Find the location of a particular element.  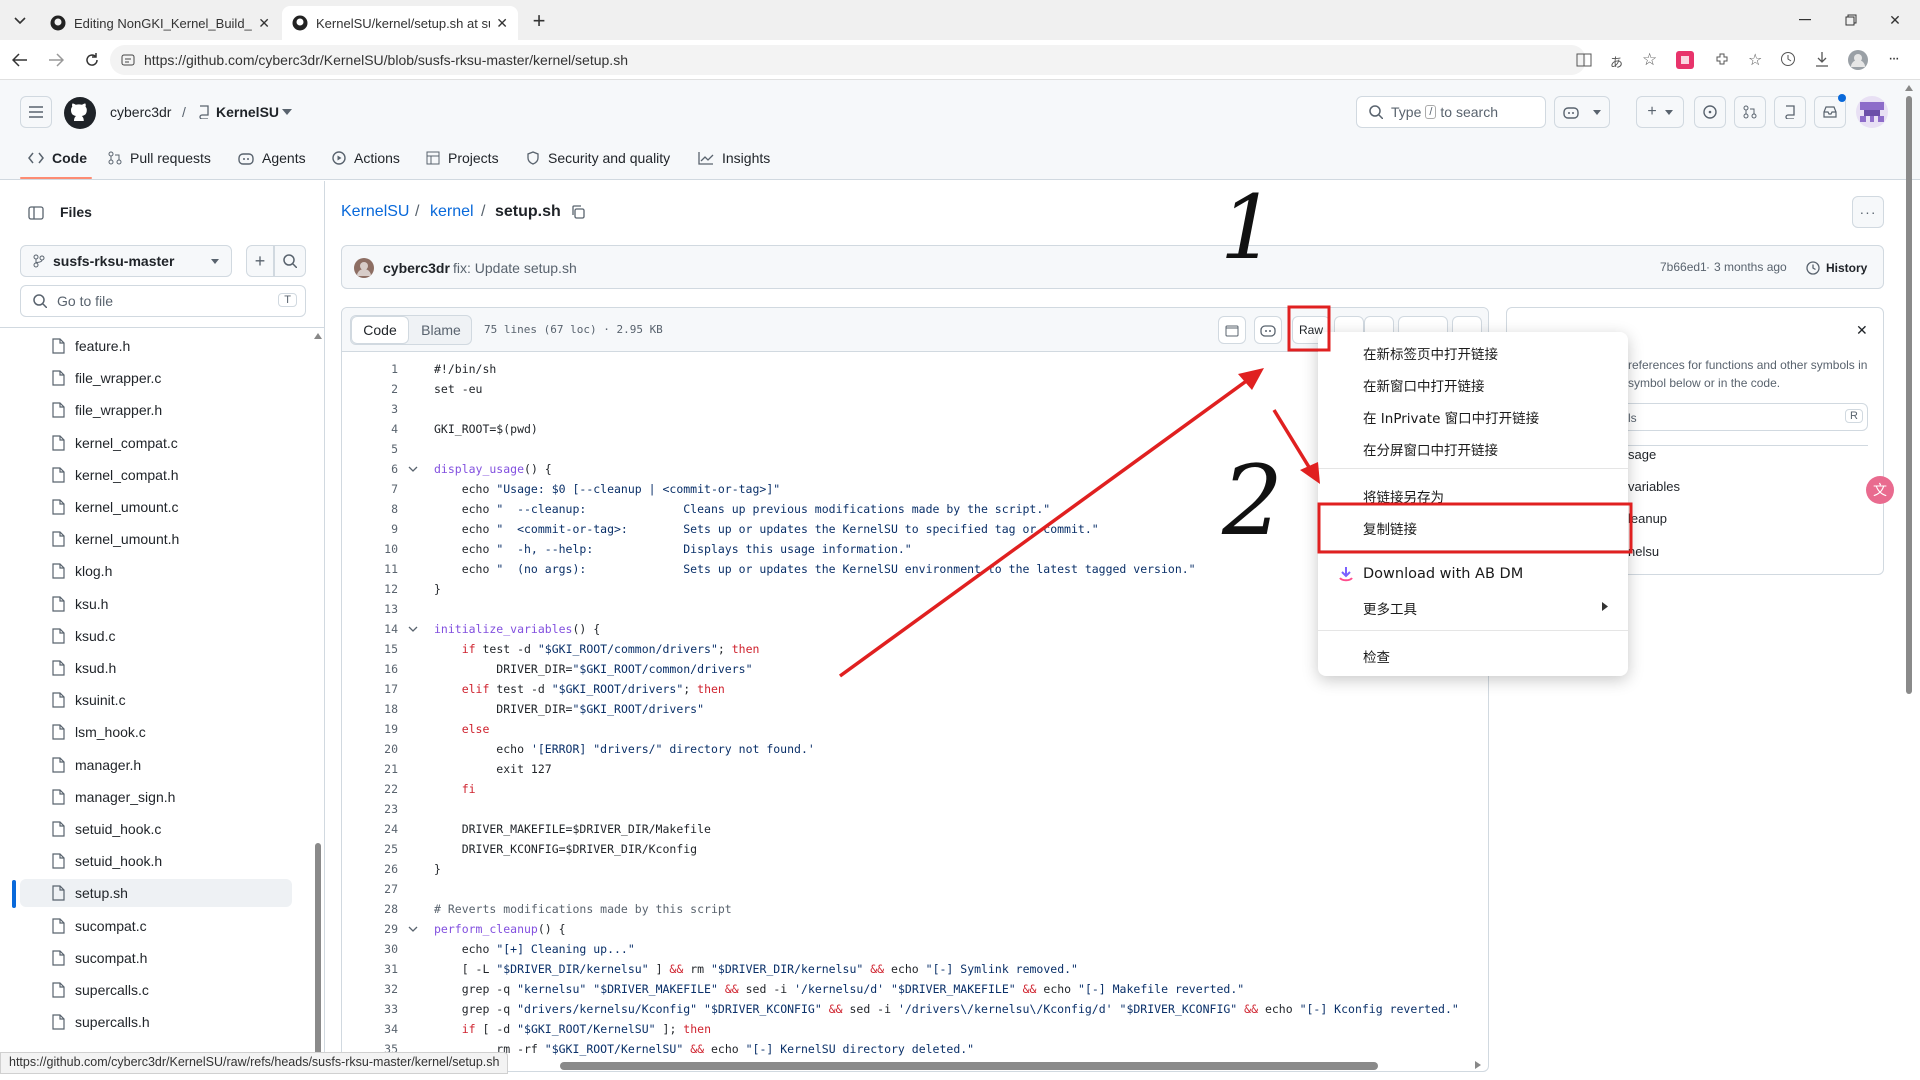

search-input: Type / to search is located at coordinates (1451, 112).